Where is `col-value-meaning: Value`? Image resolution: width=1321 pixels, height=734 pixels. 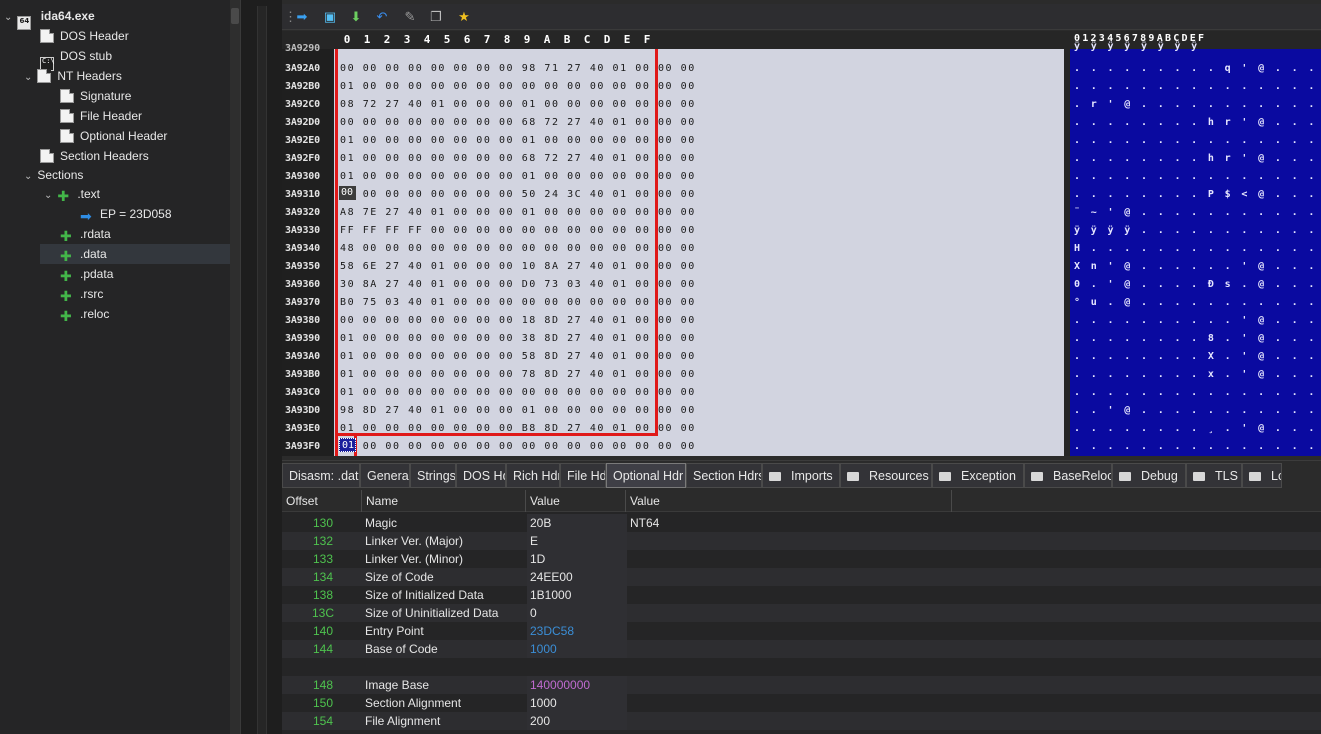 col-value-meaning: Value is located at coordinates (789, 501).